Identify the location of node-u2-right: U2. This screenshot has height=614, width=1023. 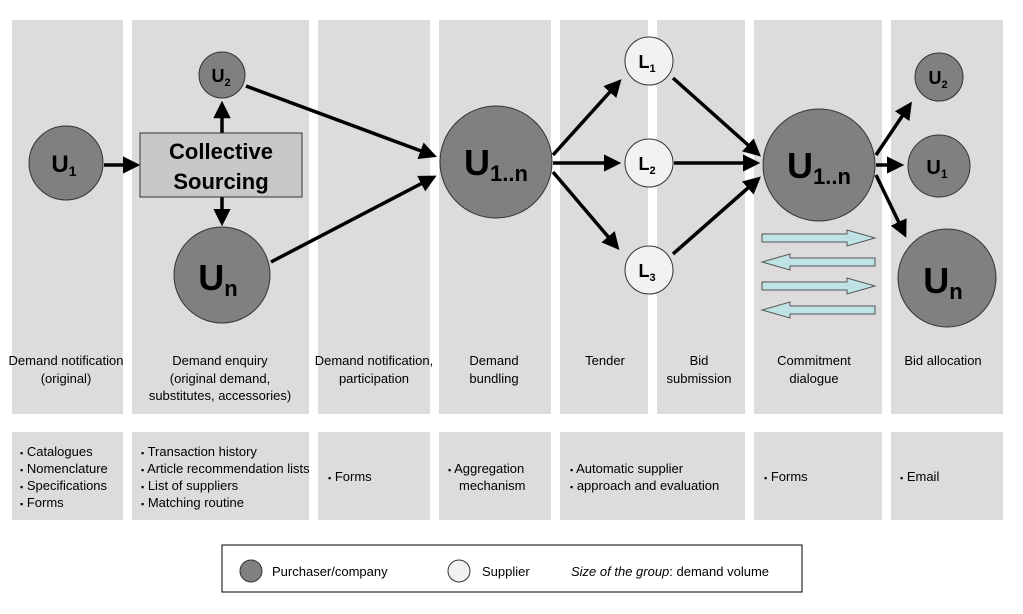
(939, 77).